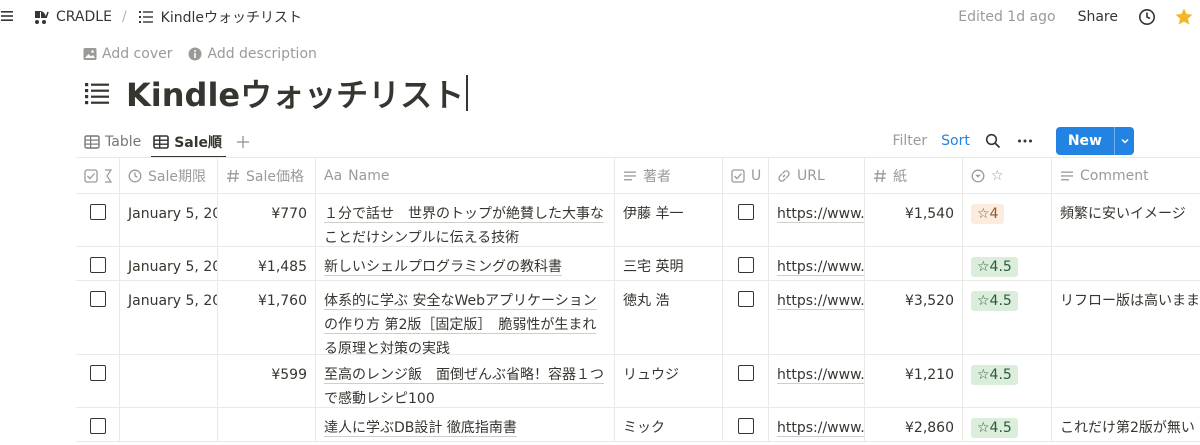 The width and height of the screenshot is (1200, 445). Describe the element at coordinates (1007, 175) in the screenshot. I see `column-header-star: ☆` at that location.